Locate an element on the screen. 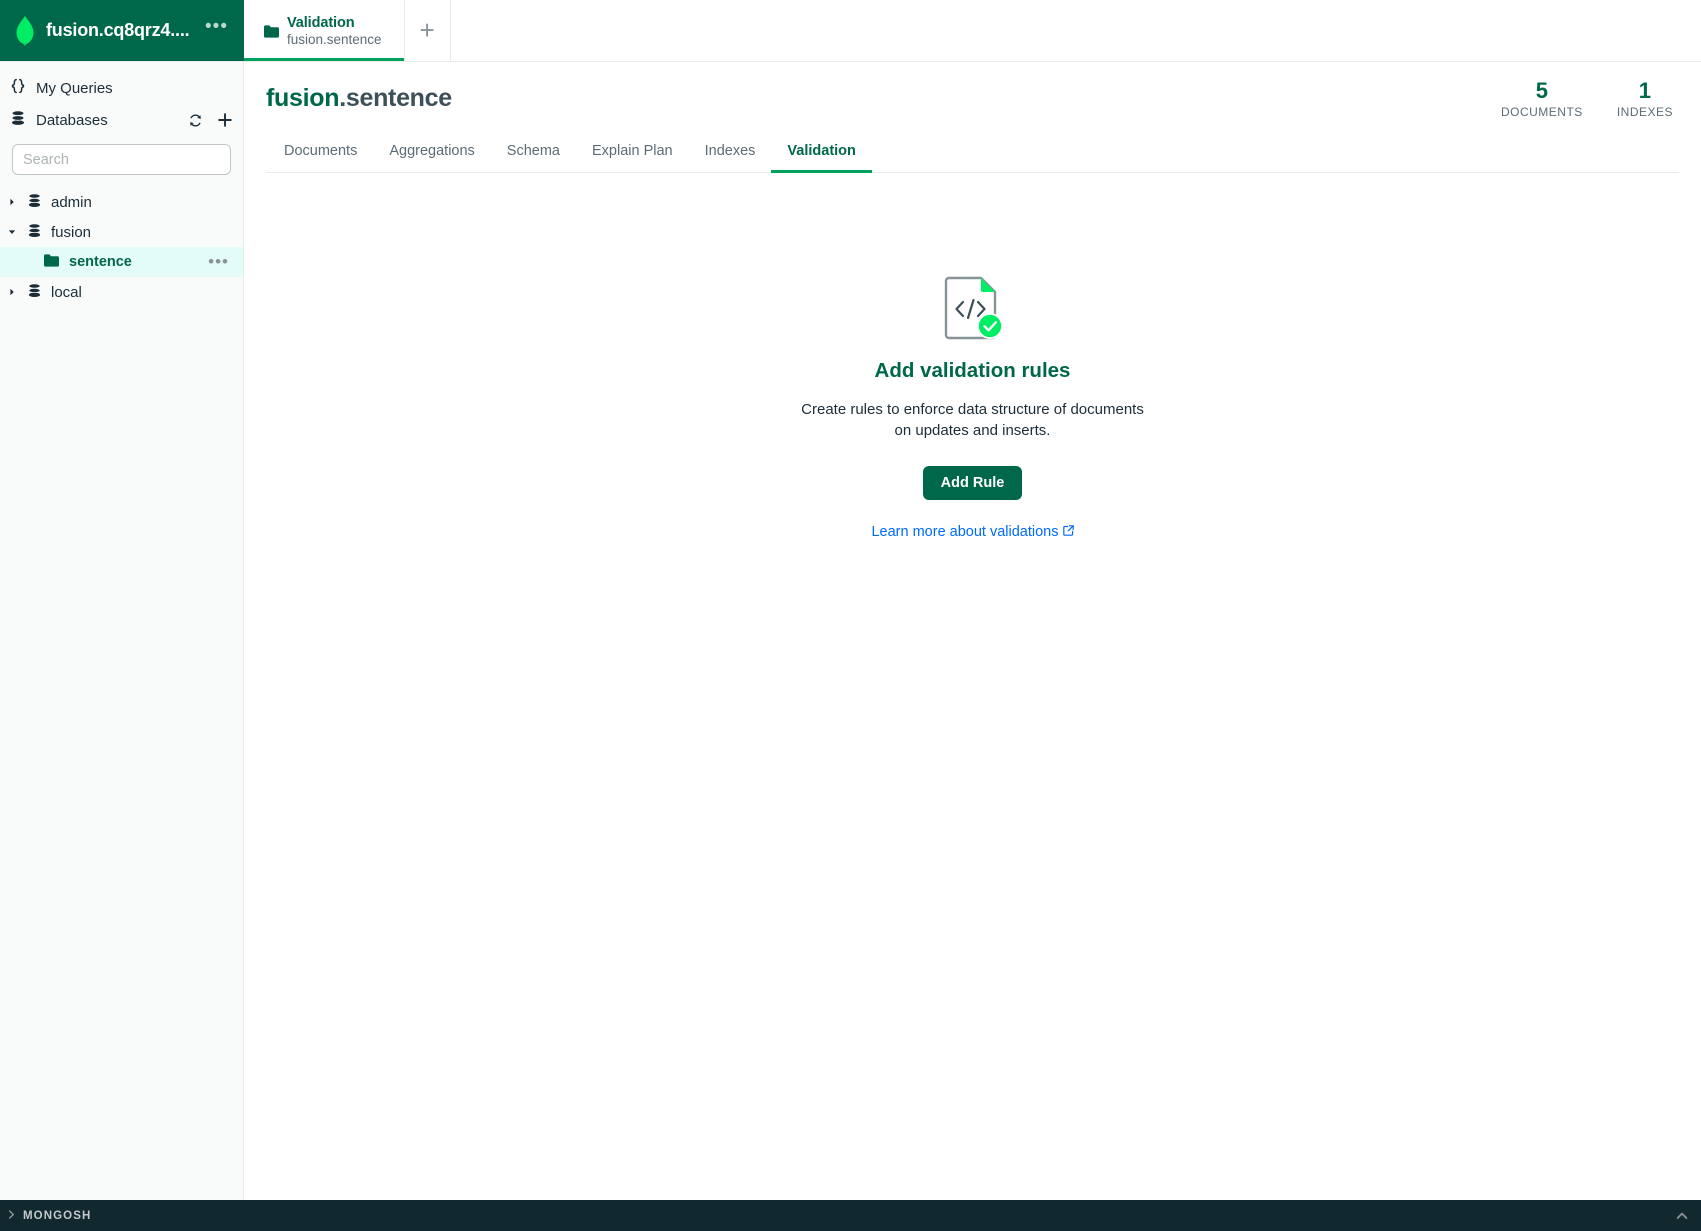 The height and width of the screenshot is (1231, 1701). page-title: fusion.sentence is located at coordinates (972, 98).